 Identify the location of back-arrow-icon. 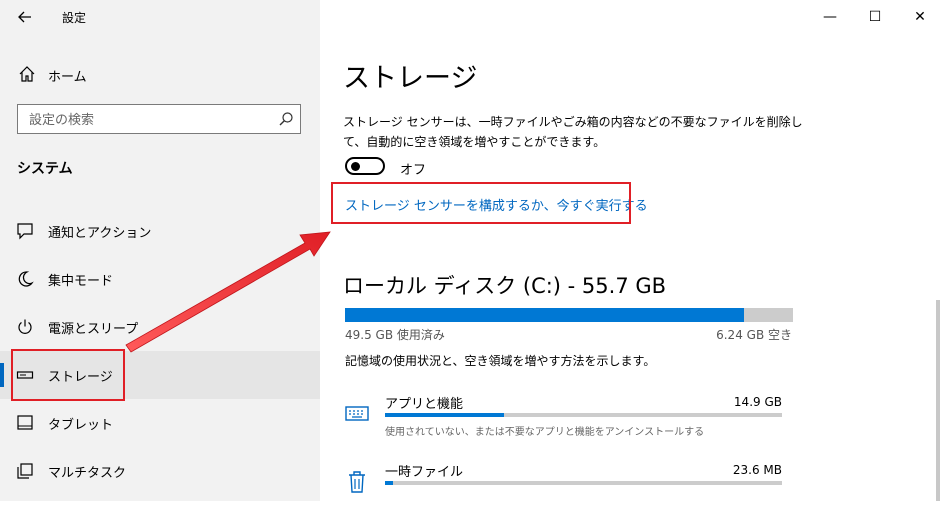
(24, 17).